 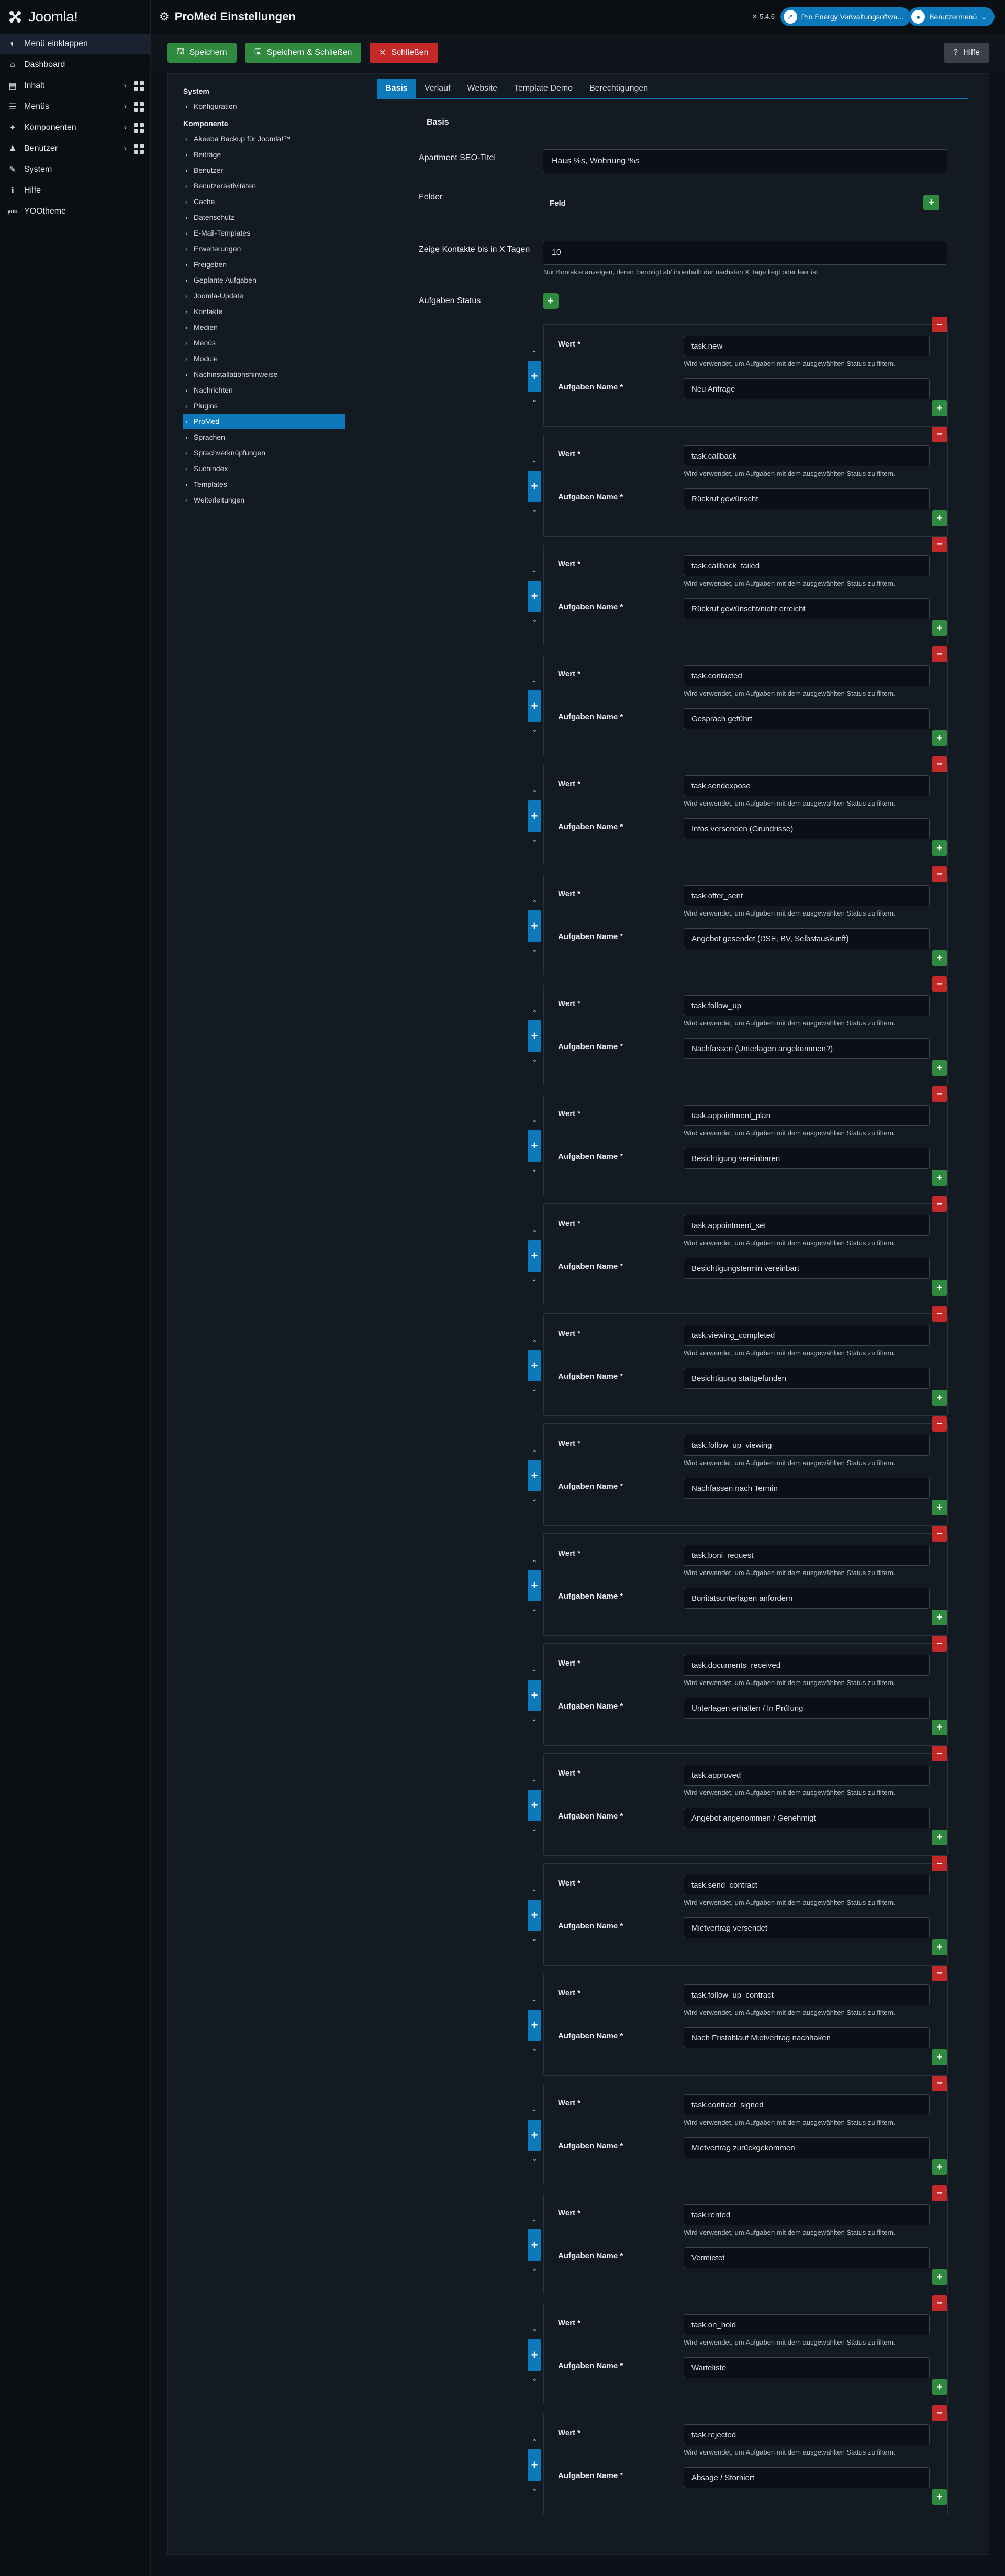 I want to click on task-name-input: Rückruf gewünscht, so click(x=807, y=498).